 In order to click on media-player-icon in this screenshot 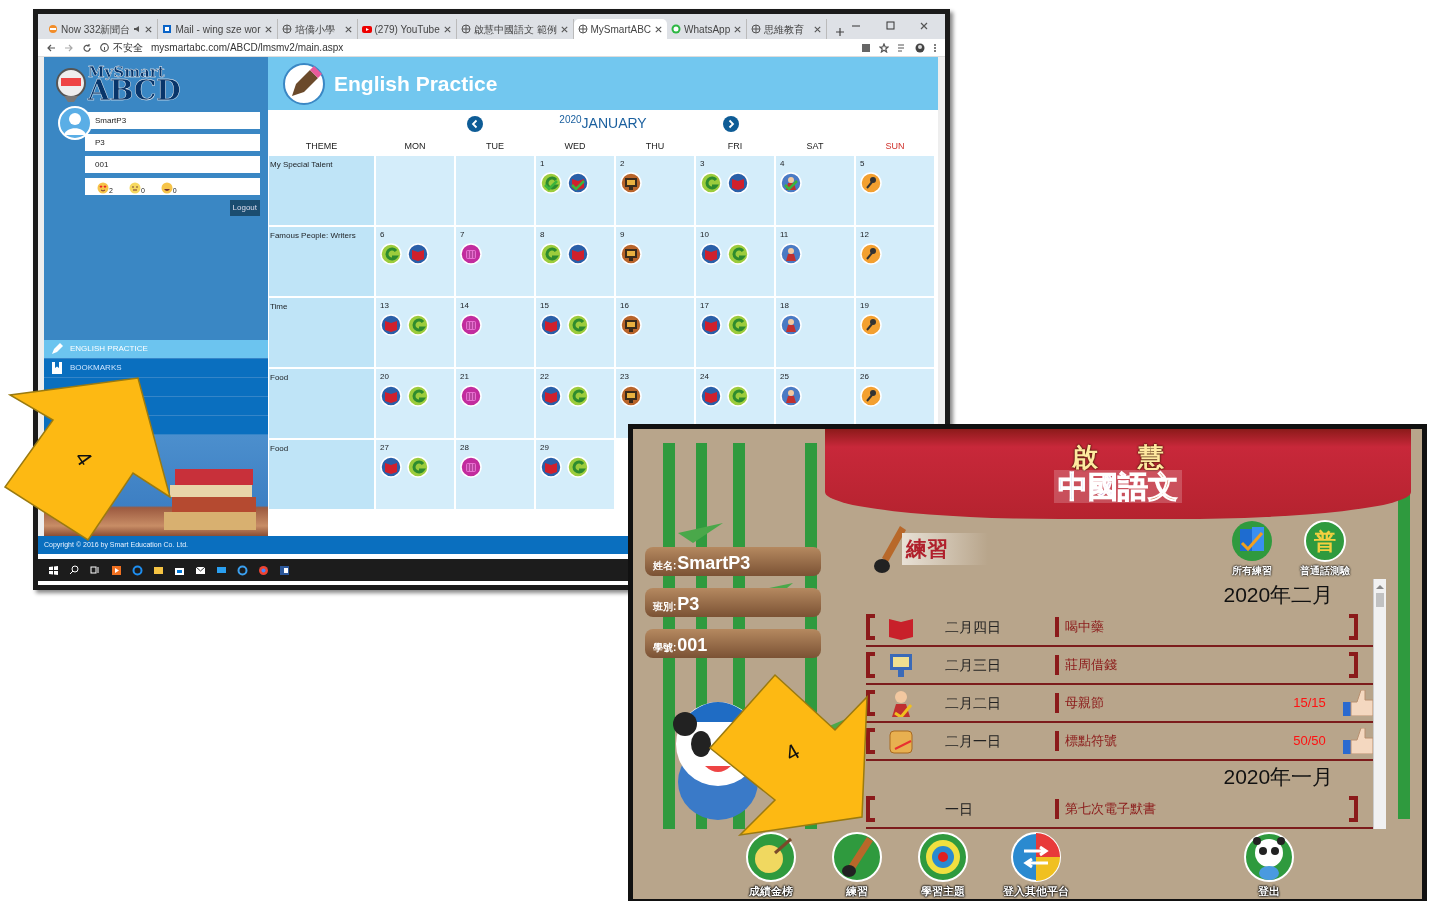, I will do `click(116, 570)`.